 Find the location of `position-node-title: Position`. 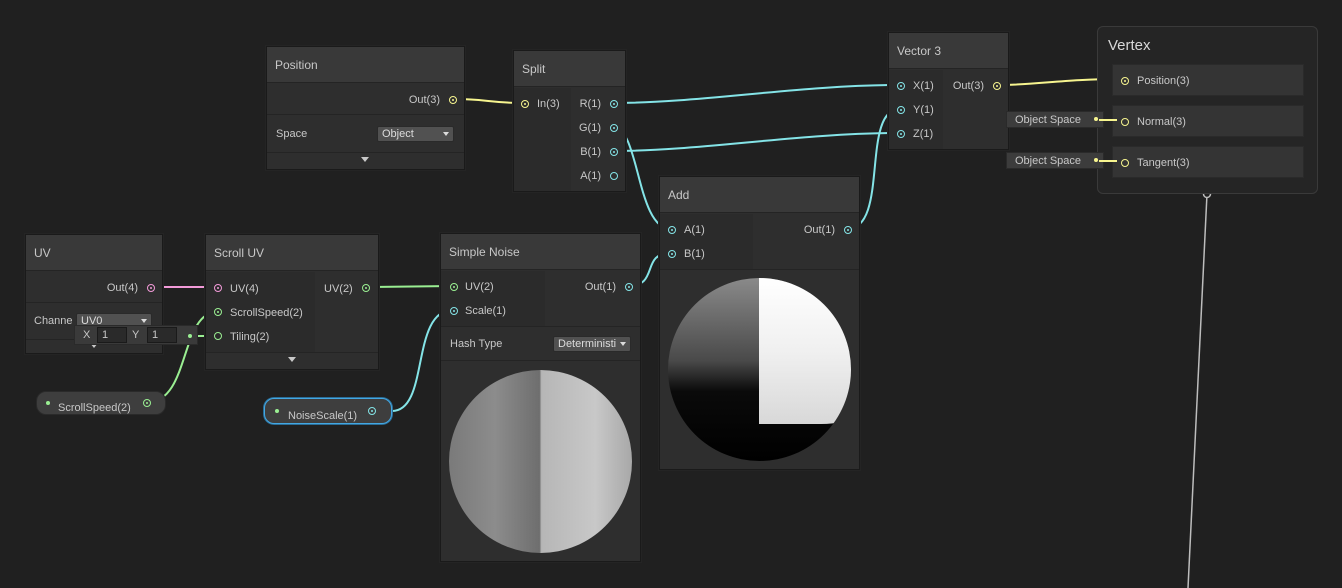

position-node-title: Position is located at coordinates (365, 65).